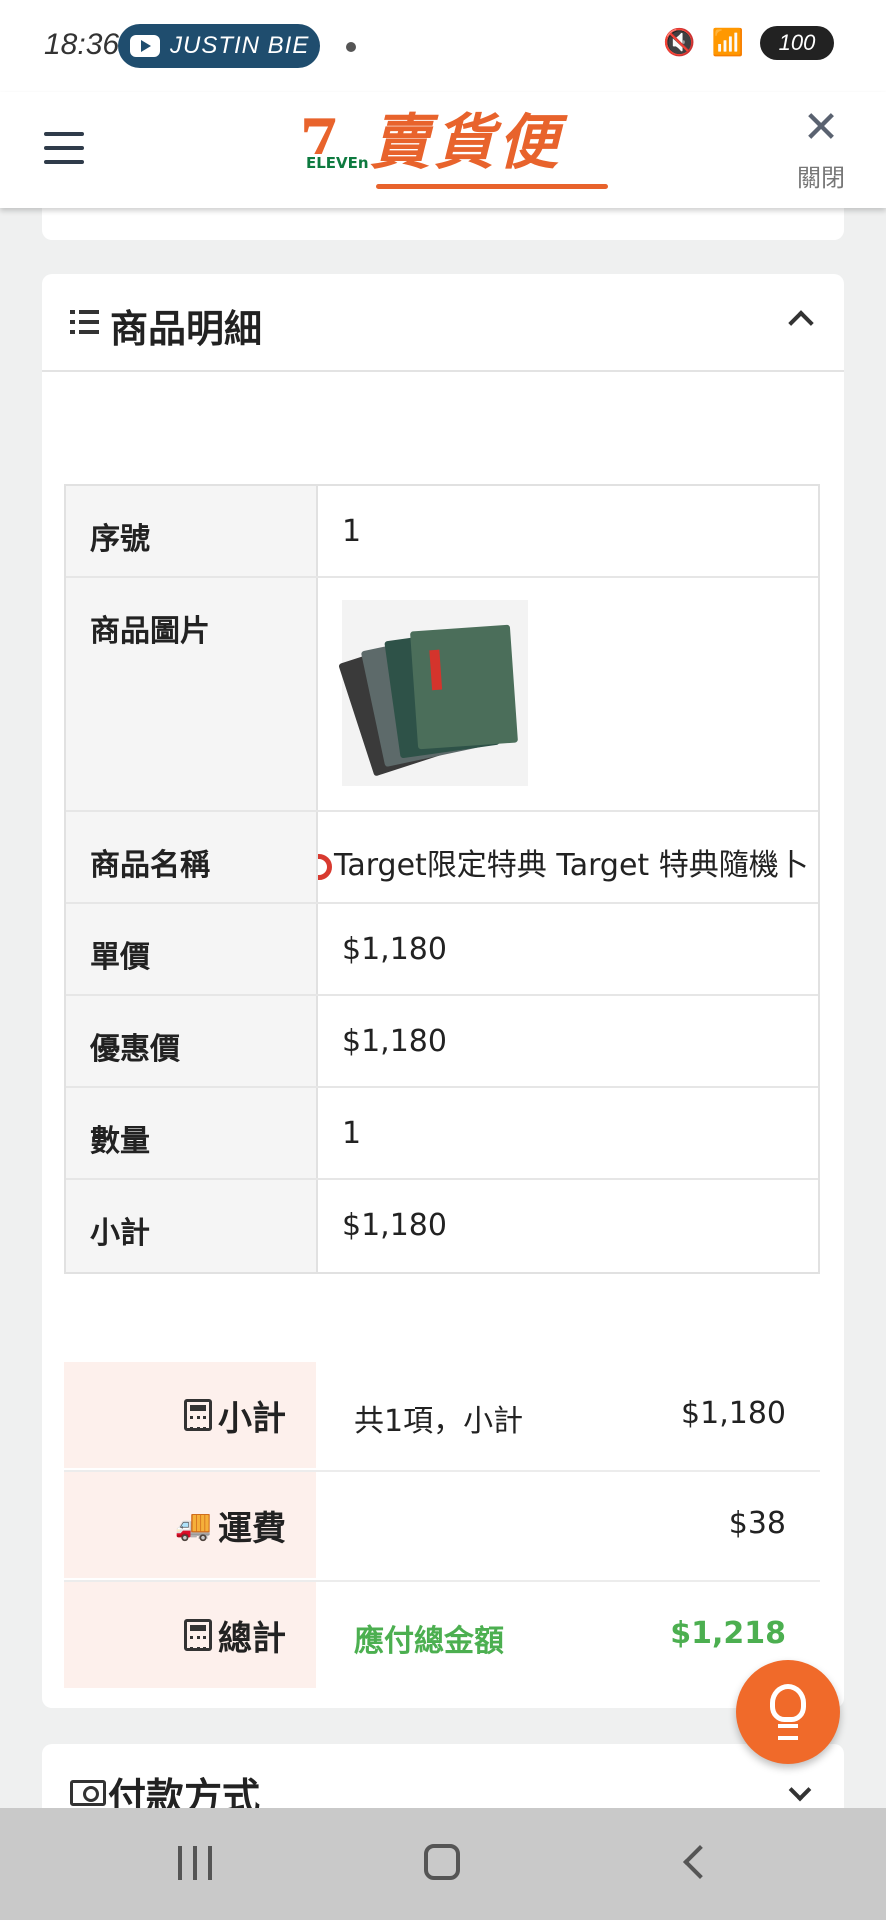  I want to click on close-button: ✕ 關閉, so click(821, 151).